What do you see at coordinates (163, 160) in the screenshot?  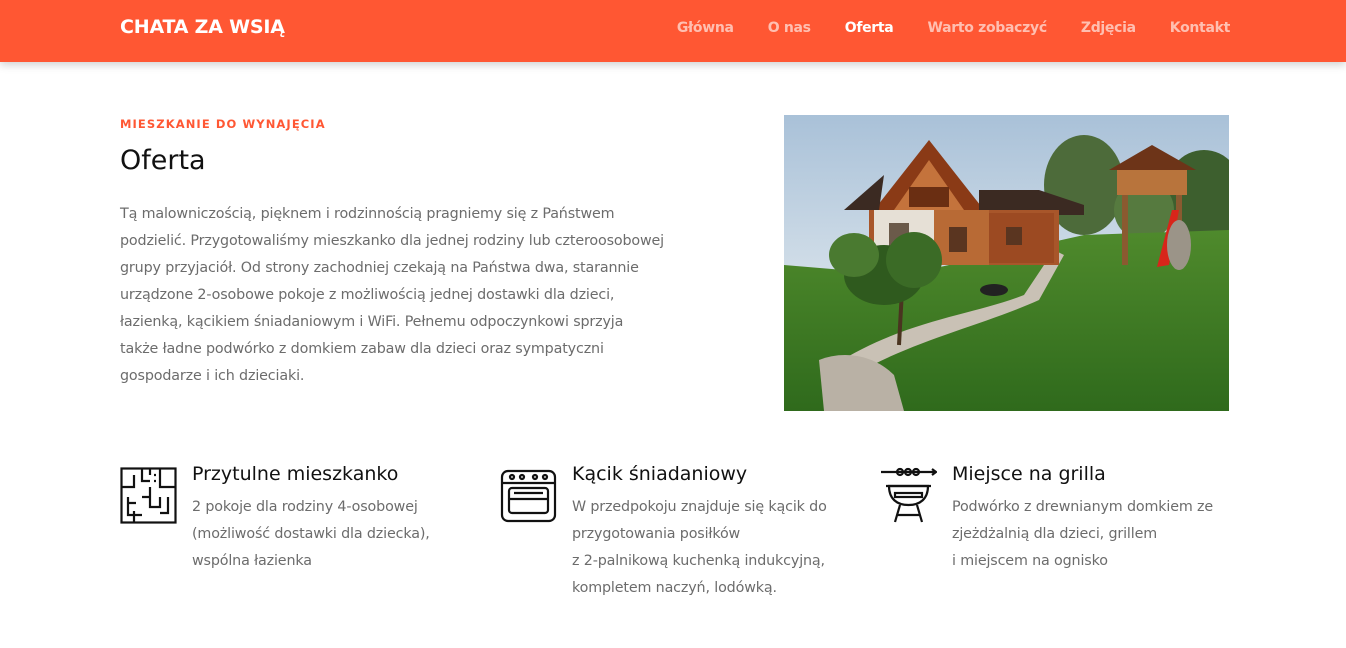 I see `page-title: Oferta` at bounding box center [163, 160].